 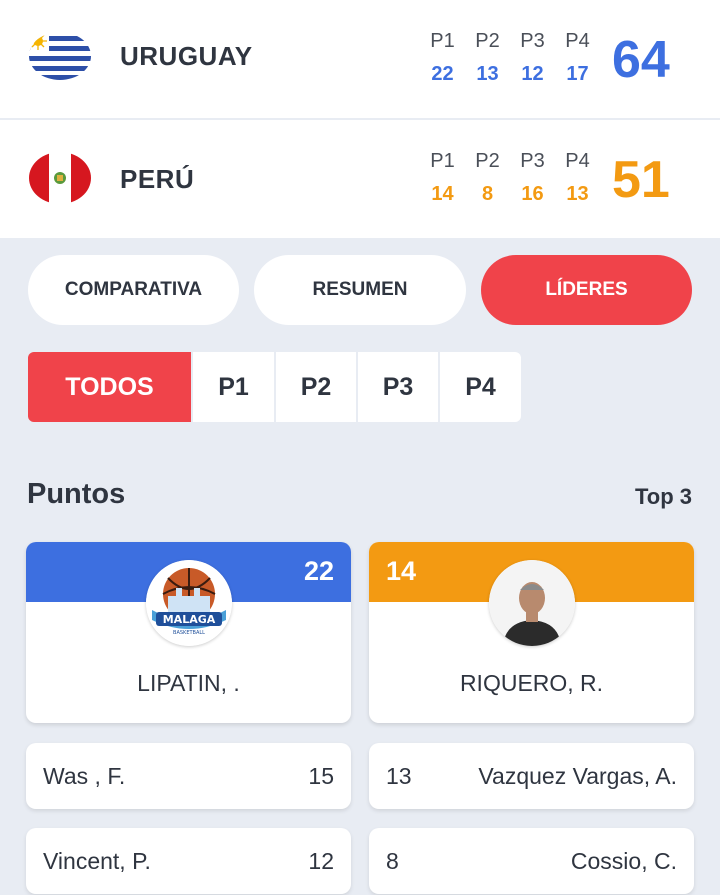 I want to click on section-title: Puntos, so click(x=76, y=494).